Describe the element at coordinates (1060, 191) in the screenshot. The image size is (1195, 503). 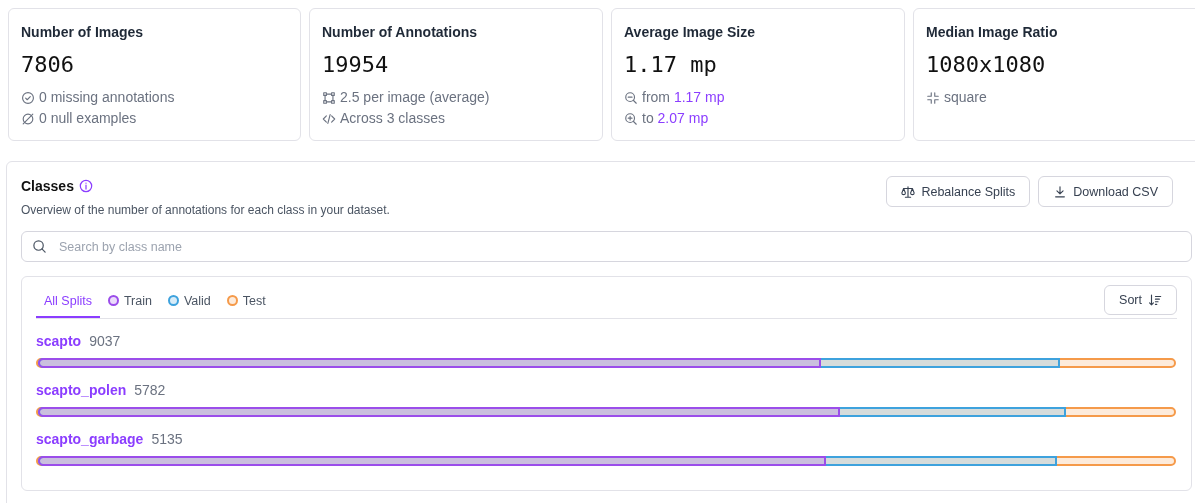
I see `download-icon` at that location.